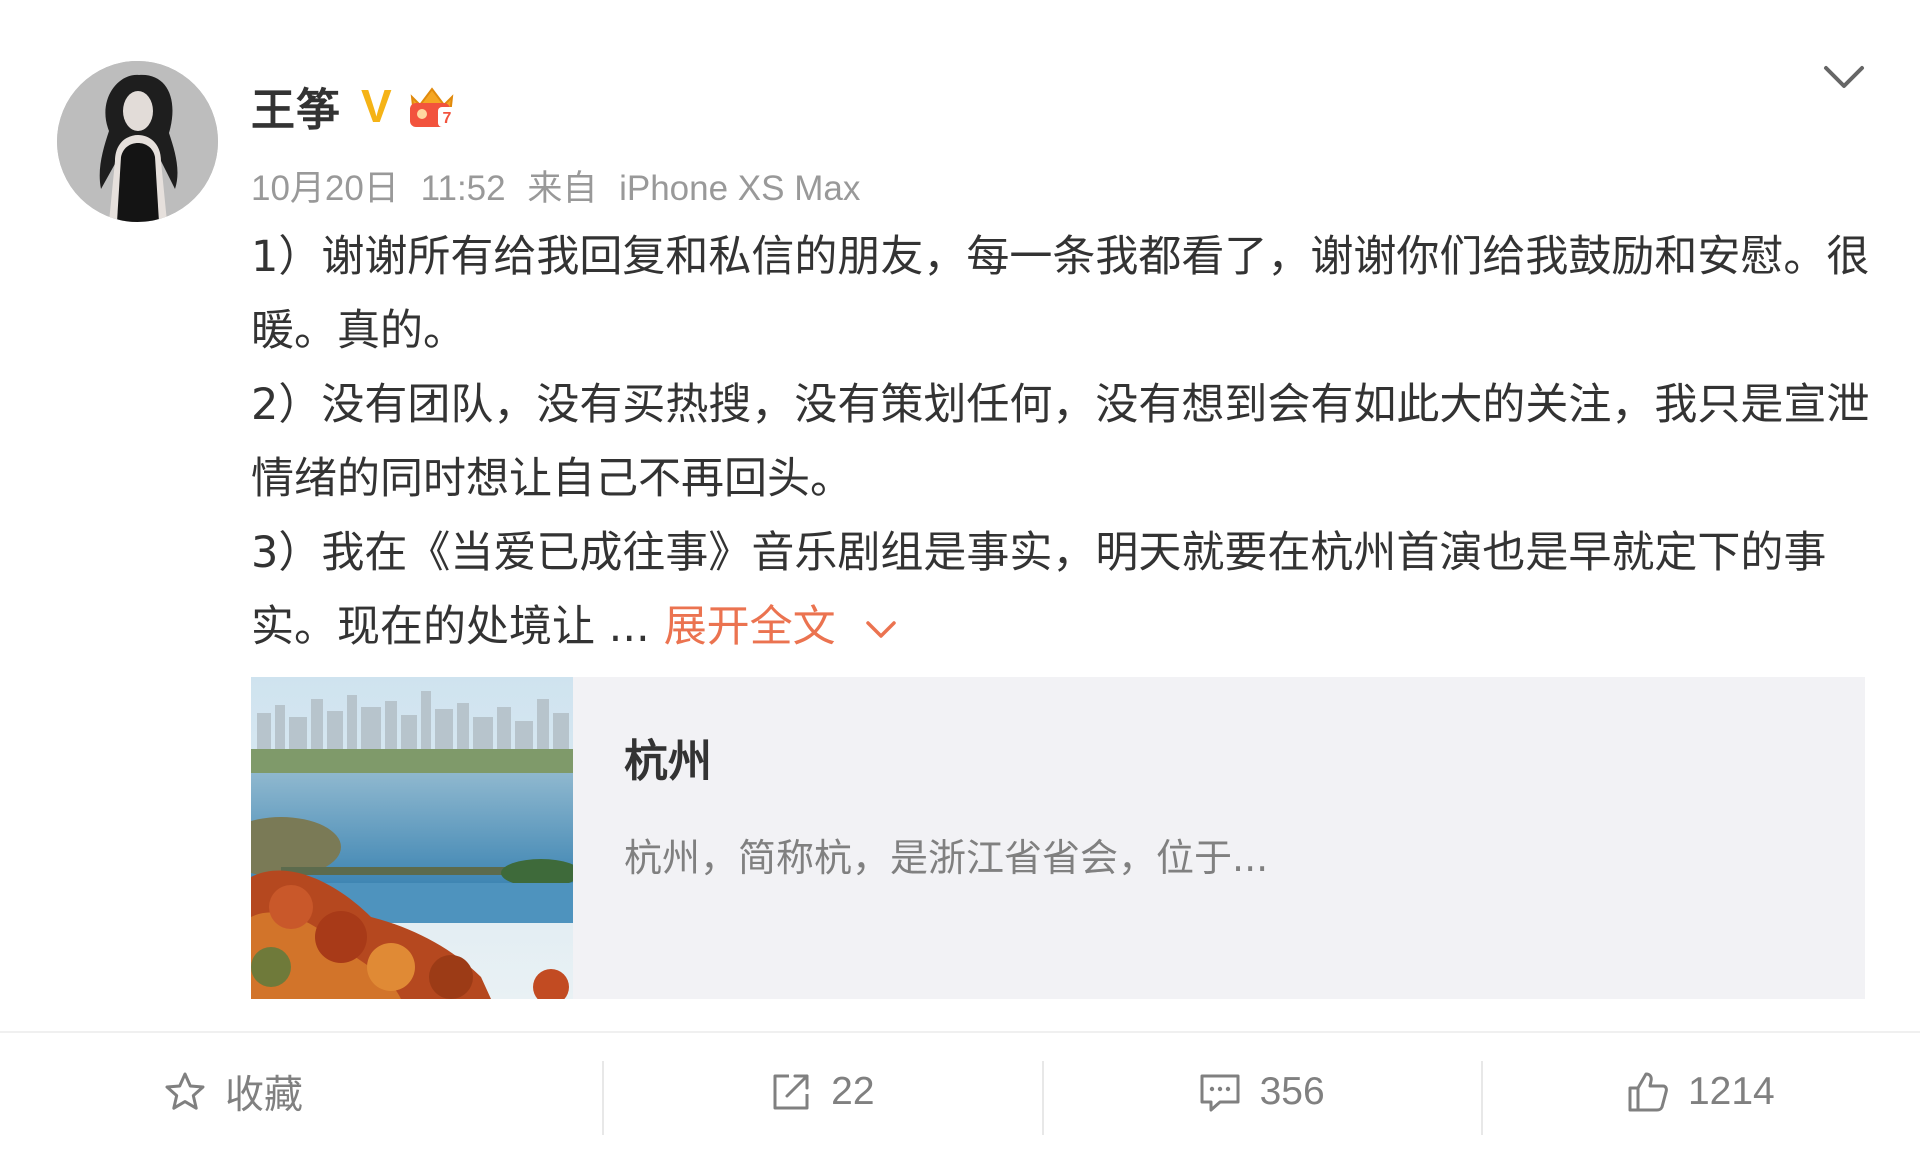 This screenshot has height=1151, width=1920. Describe the element at coordinates (562, 188) in the screenshot. I see `source-prefix: 来自` at that location.